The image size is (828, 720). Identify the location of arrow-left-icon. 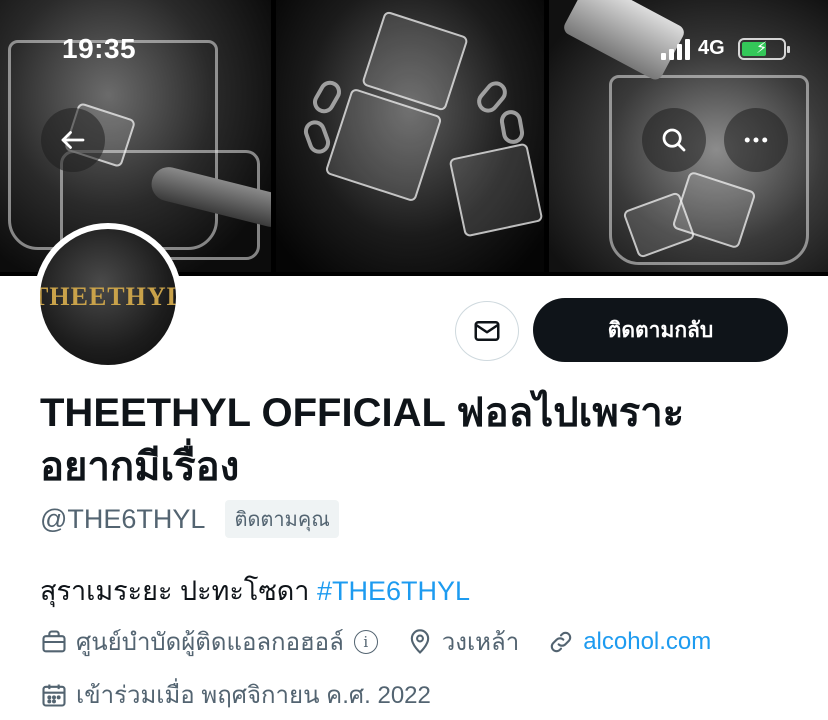
(73, 140).